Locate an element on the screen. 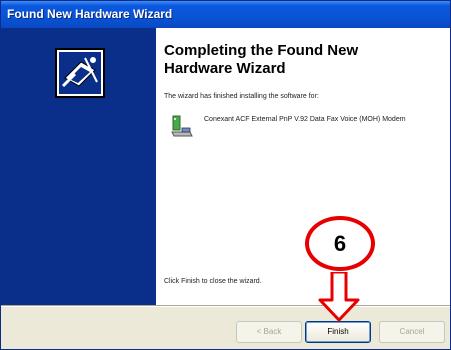 Image resolution: width=451 pixels, height=350 pixels. down-arrow-icon is located at coordinates (339, 297).